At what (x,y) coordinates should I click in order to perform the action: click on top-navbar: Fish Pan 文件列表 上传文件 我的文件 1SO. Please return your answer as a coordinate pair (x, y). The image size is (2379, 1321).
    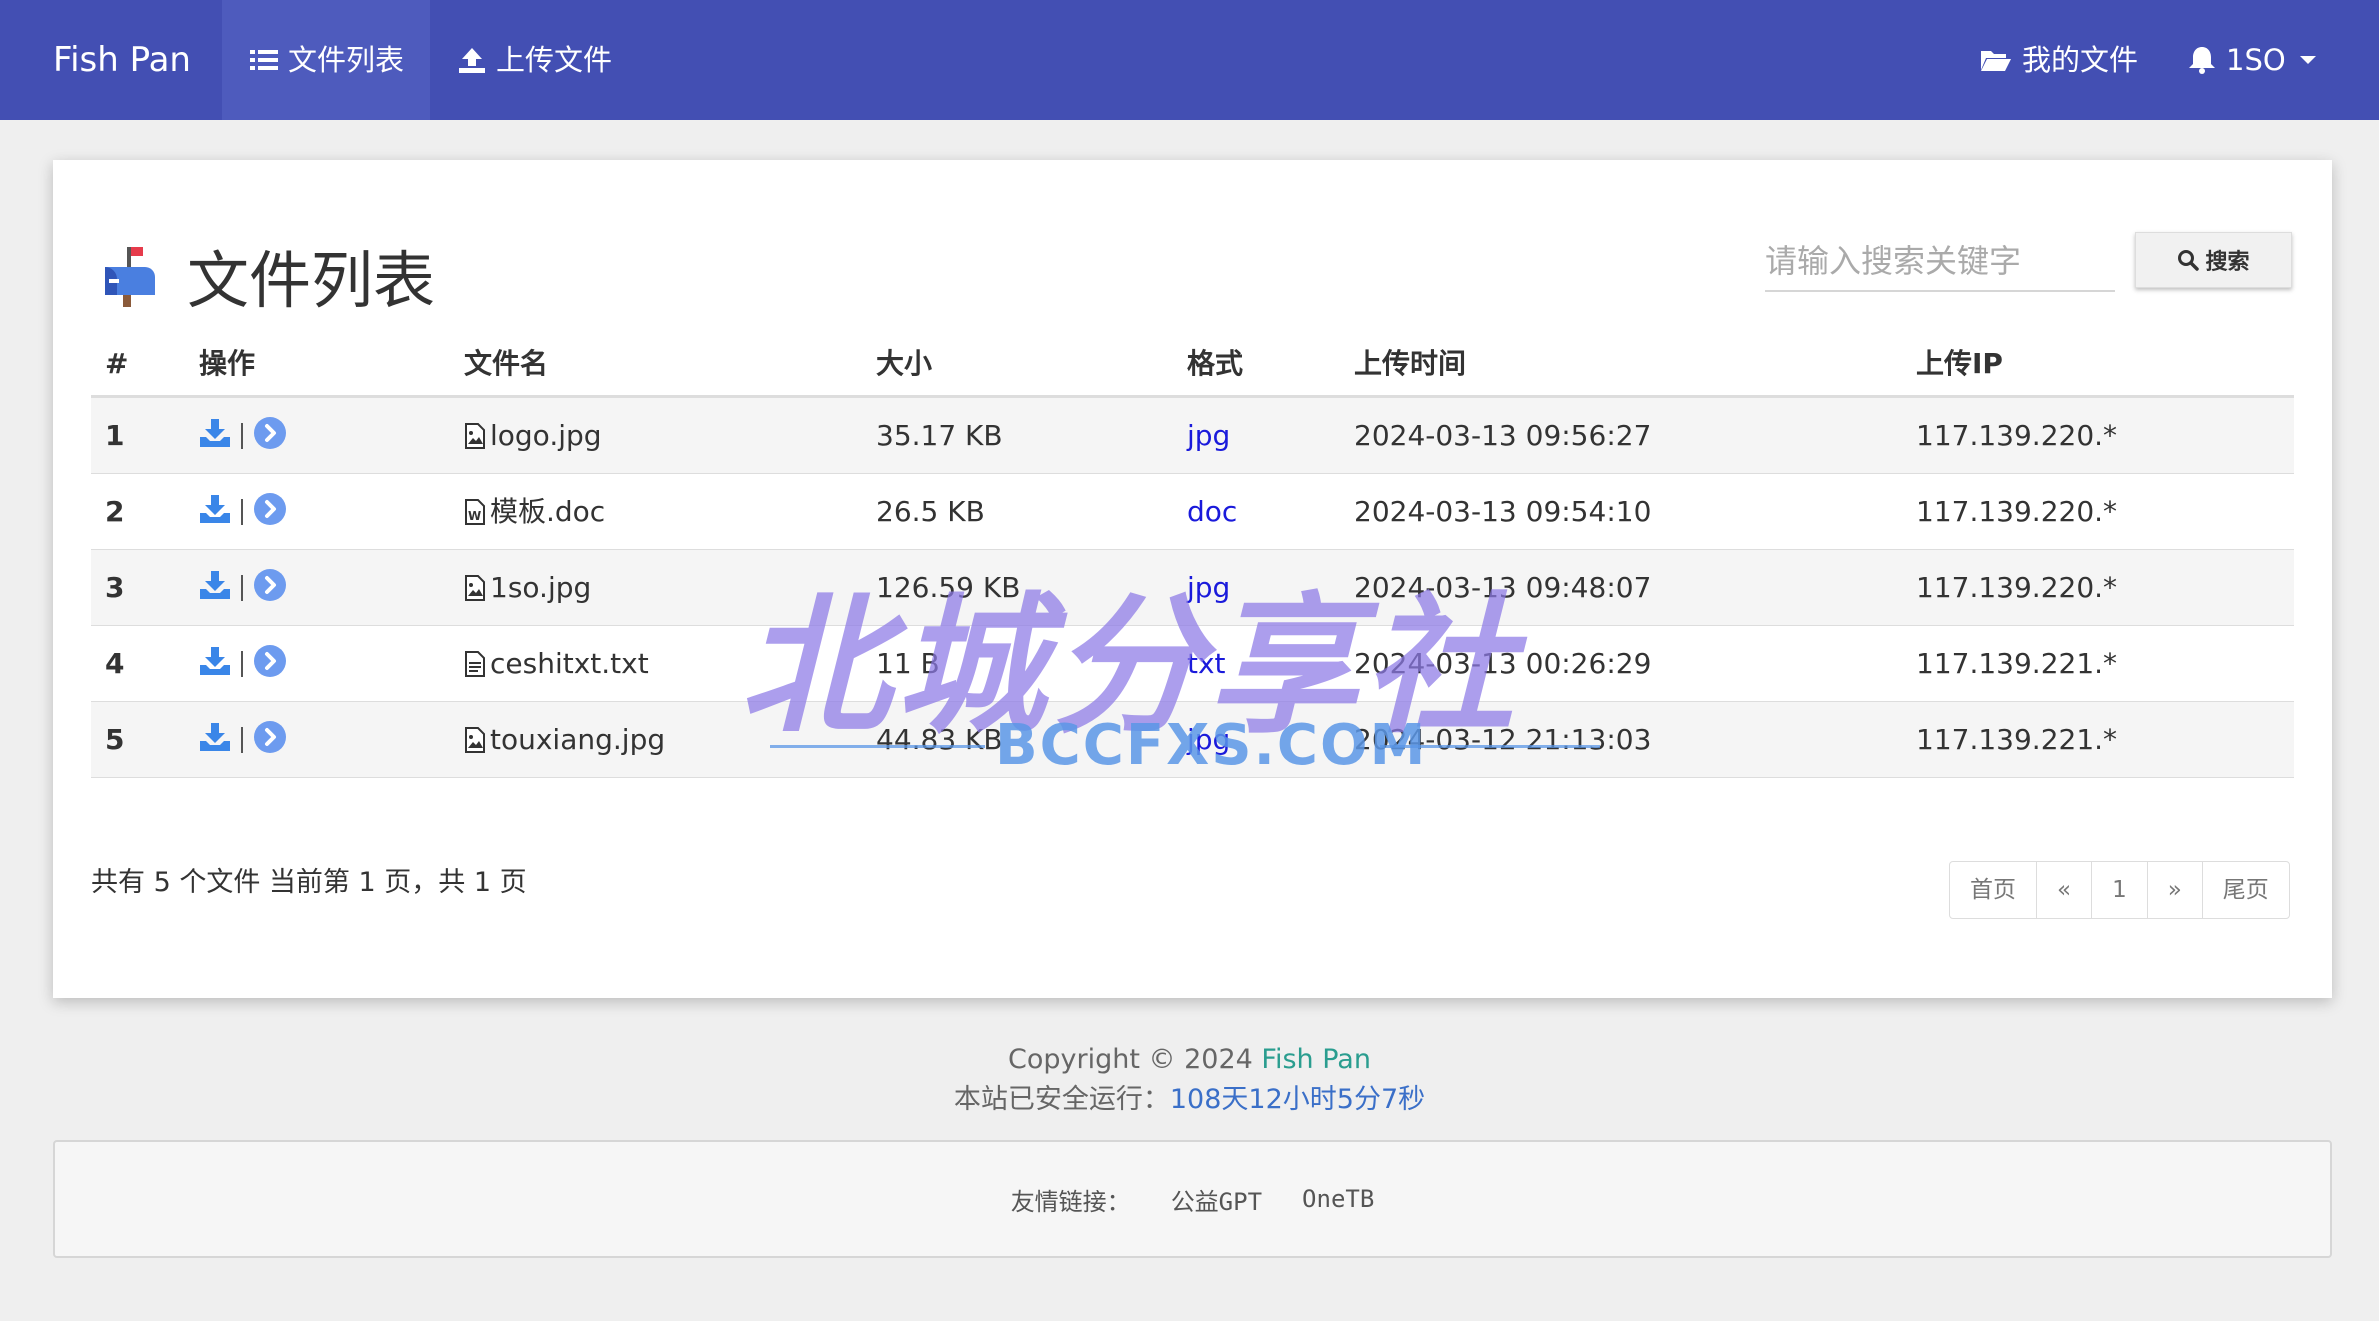
    Looking at the image, I should click on (1189, 60).